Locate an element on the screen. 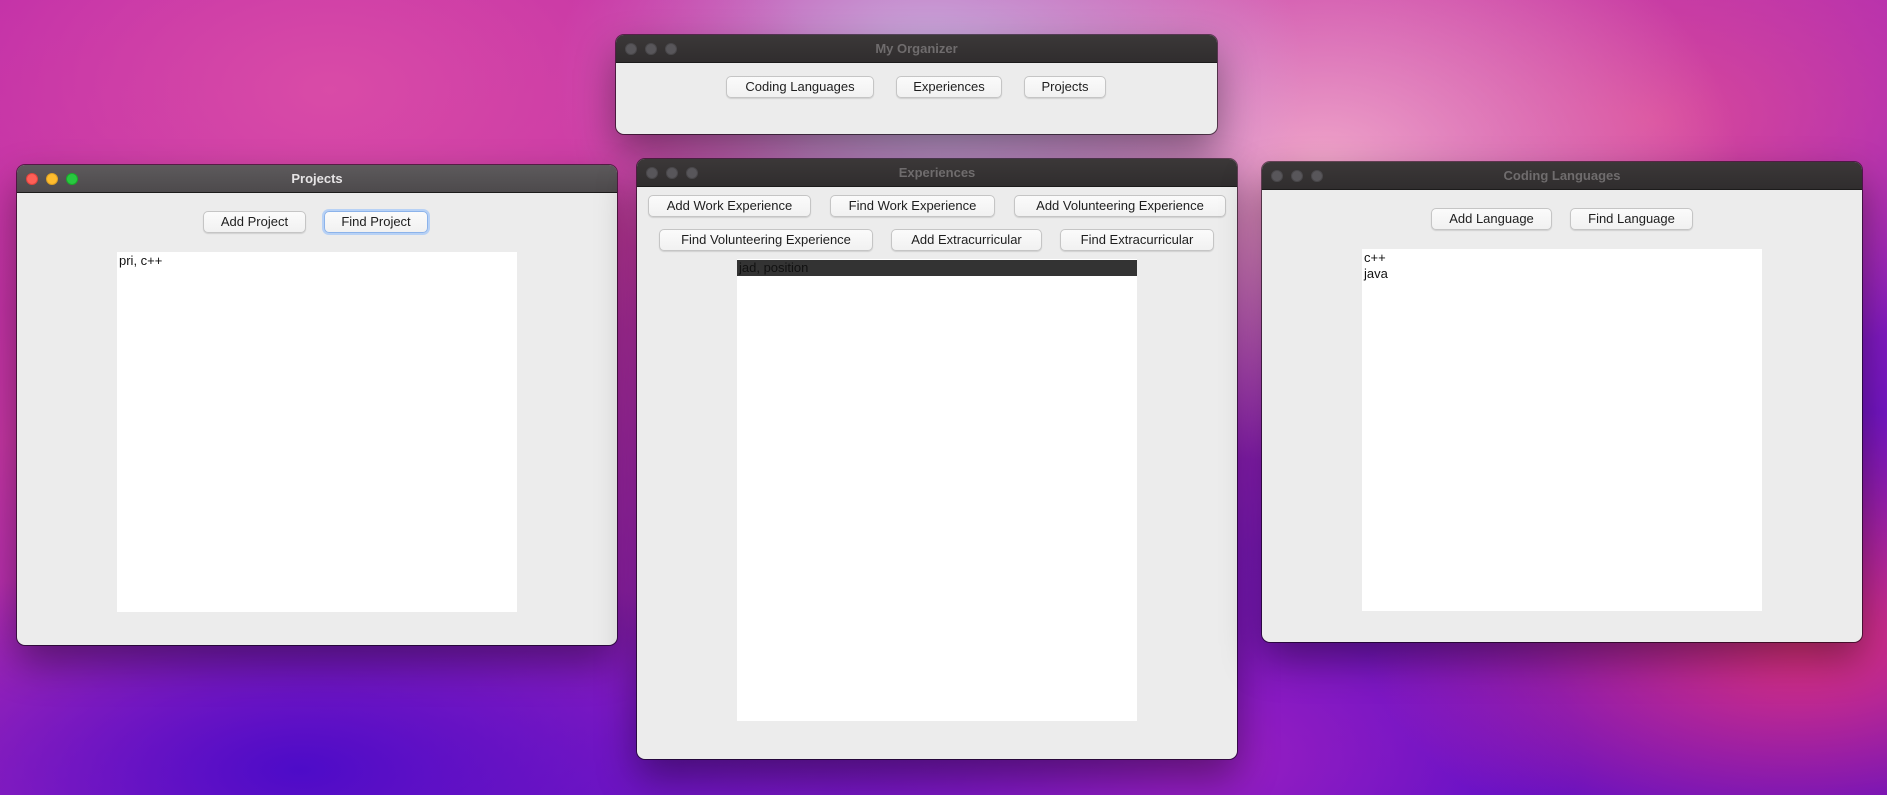  projects-button: Projects is located at coordinates (1065, 87).